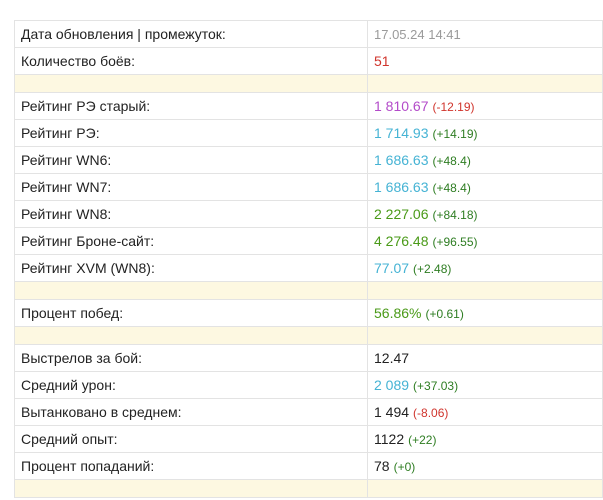 This screenshot has height=500, width=603. I want to click on stat-label: Выстрелов за бой:, so click(191, 358).